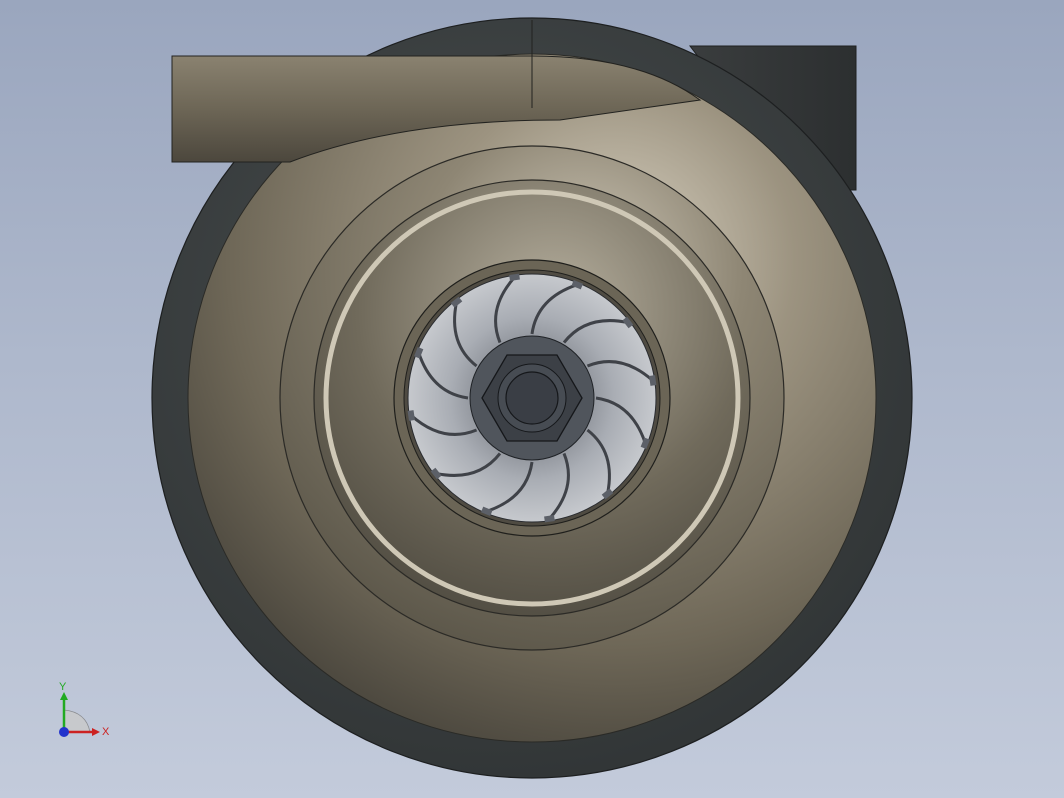 The width and height of the screenshot is (1064, 798). Describe the element at coordinates (63, 687) in the screenshot. I see `y-axis-label: Y` at that location.